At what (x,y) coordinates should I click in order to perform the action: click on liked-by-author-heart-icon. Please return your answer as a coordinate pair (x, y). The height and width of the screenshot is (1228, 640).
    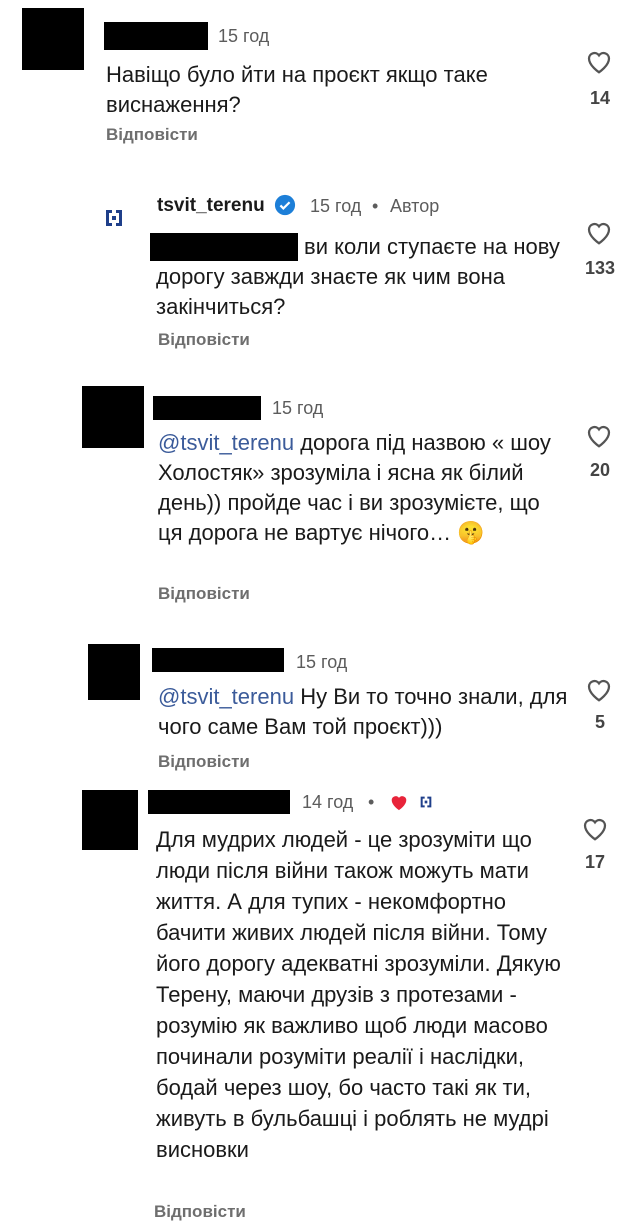
    Looking at the image, I should click on (399, 803).